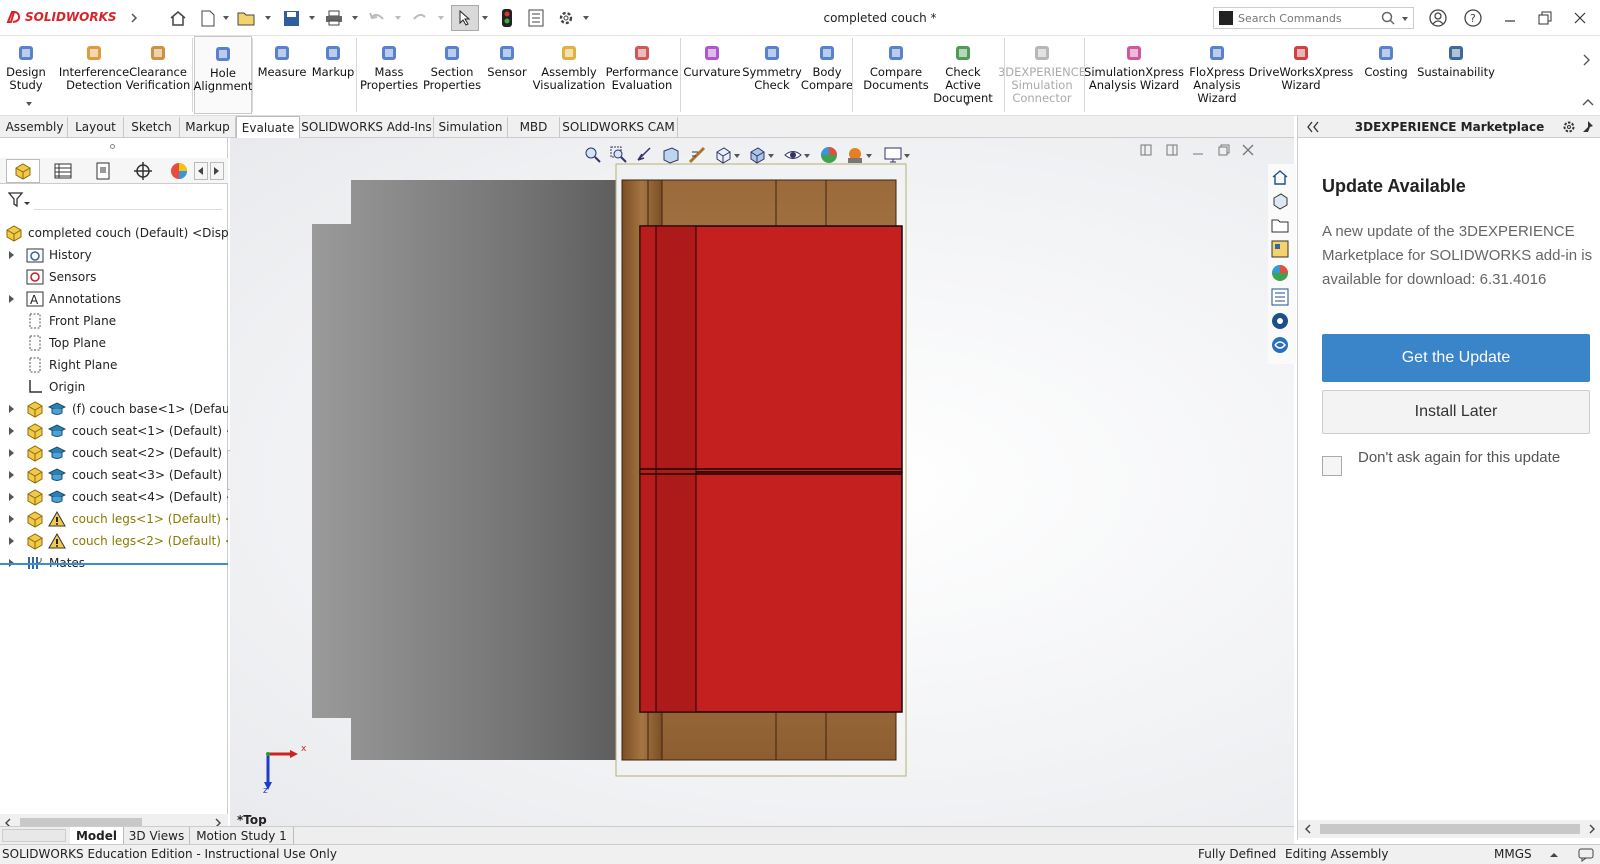 This screenshot has width=1600, height=864. Describe the element at coordinates (485, 18) in the screenshot. I see `select-dropdown-icon` at that location.